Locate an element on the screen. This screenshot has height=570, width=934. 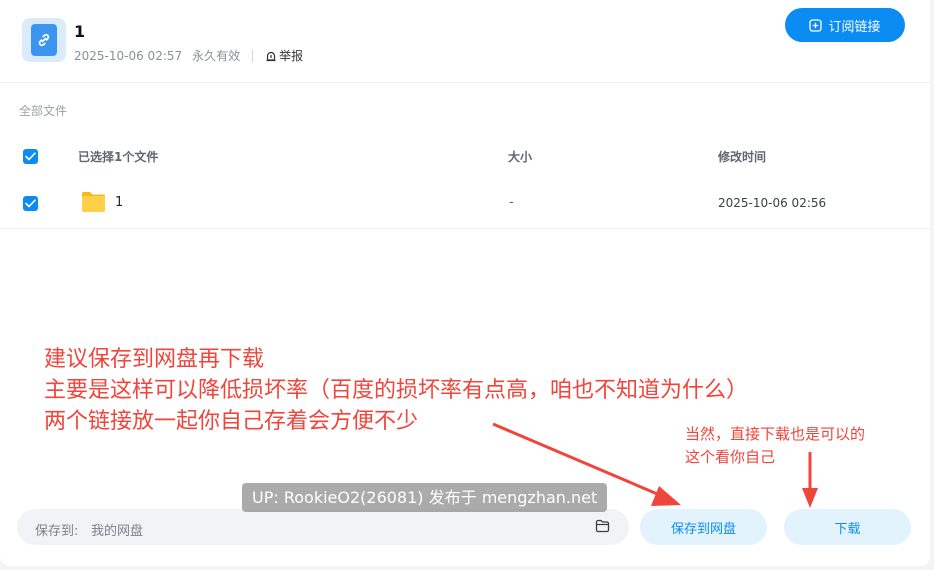
arrow-head-save is located at coordinates (666, 496).